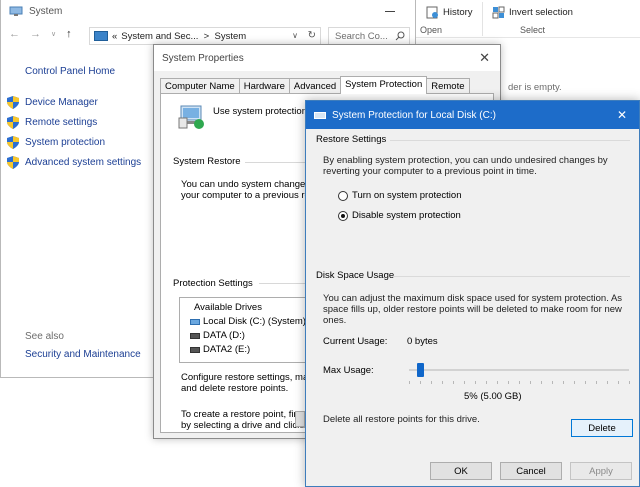  I want to click on system-drive-icon, so click(195, 321).